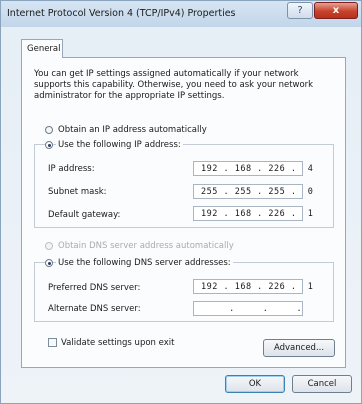 The image size is (362, 404). Describe the element at coordinates (255, 384) in the screenshot. I see `ok-button: OK` at that location.